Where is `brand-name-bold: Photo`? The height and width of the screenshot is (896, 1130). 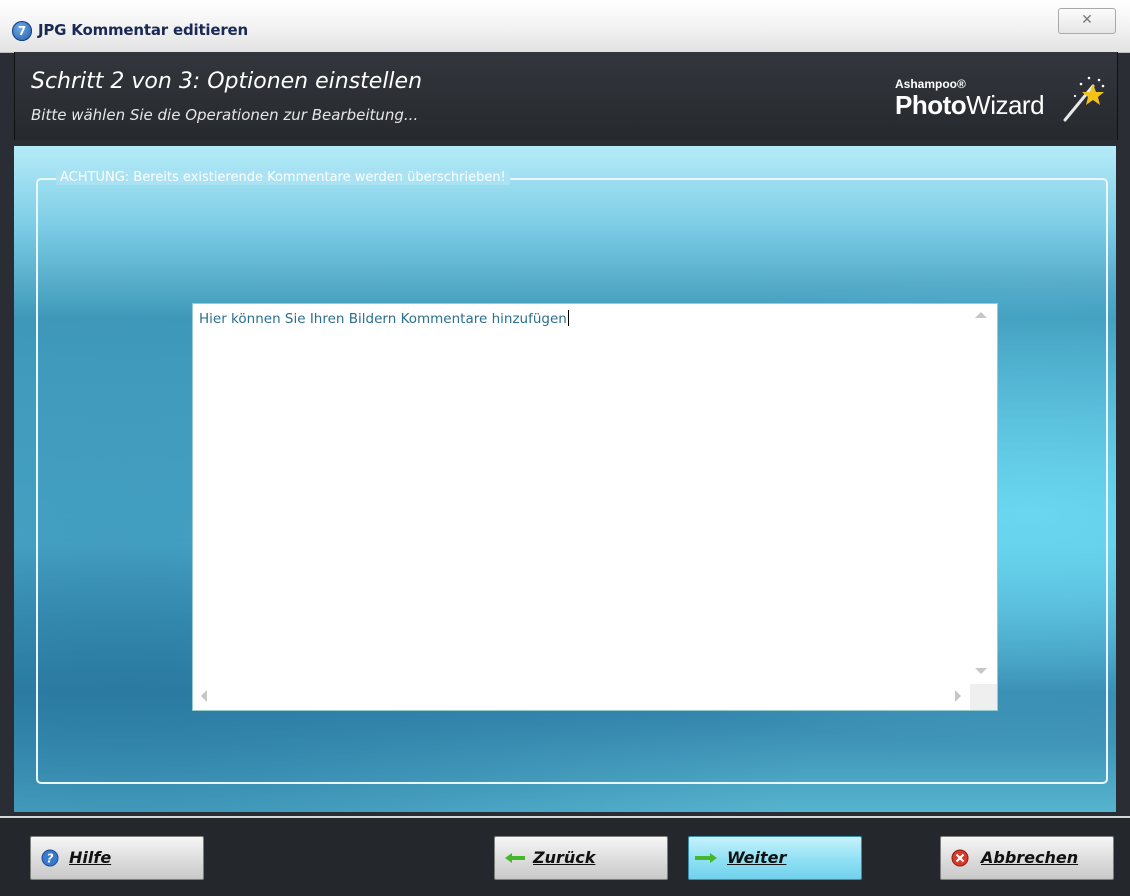
brand-name-bold: Photo is located at coordinates (931, 105).